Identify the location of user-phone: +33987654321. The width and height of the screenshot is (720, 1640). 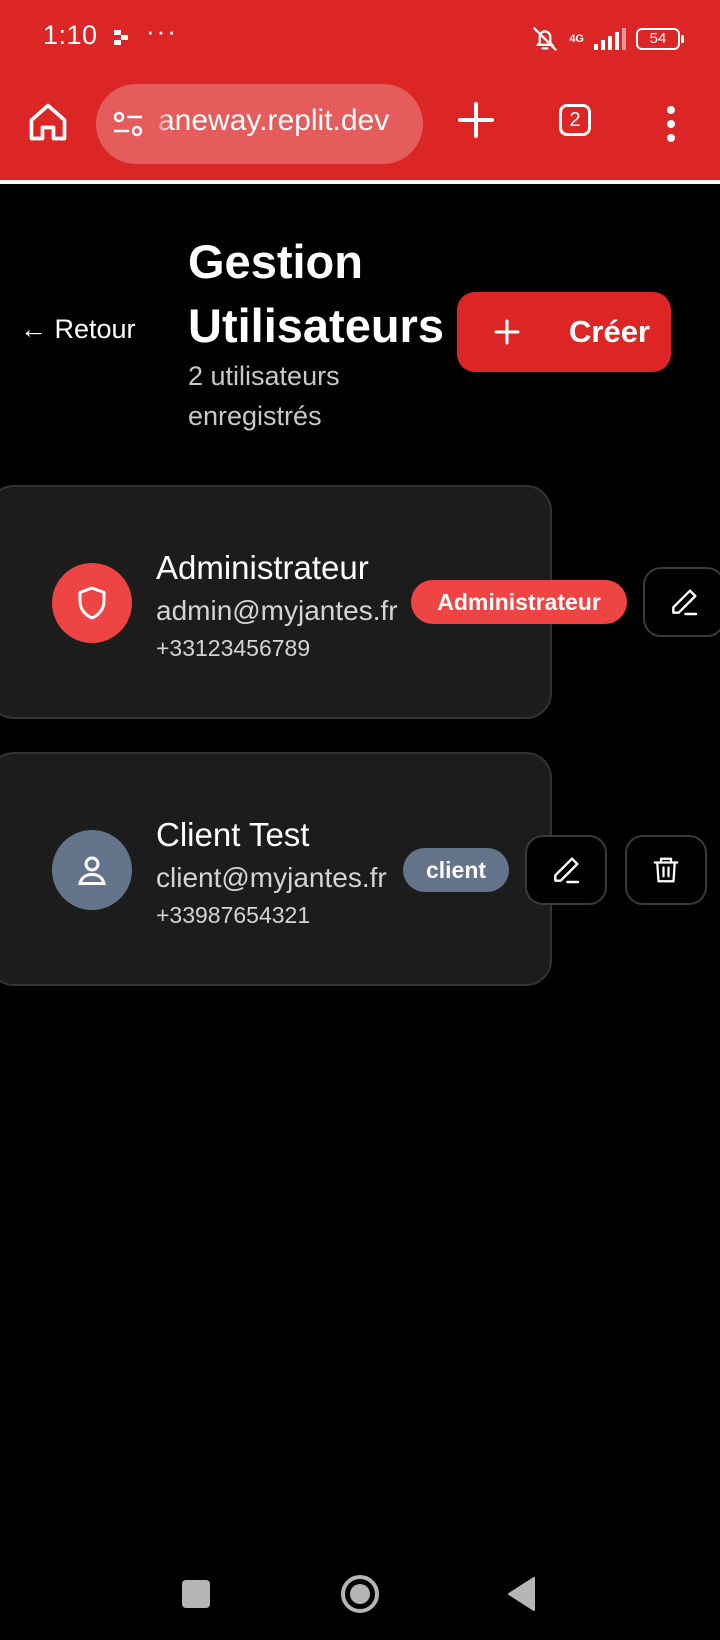
(233, 915).